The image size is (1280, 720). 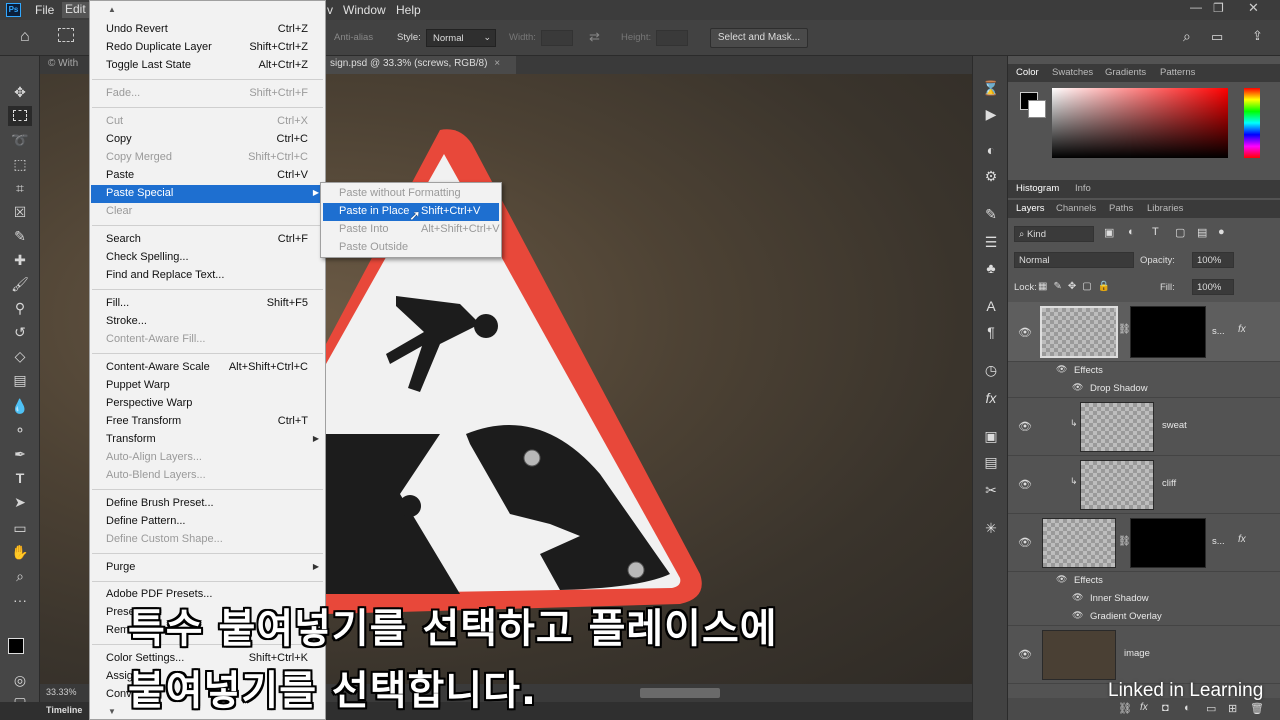 What do you see at coordinates (1144, 389) in the screenshot?
I see `effect-row: 👁 Drop Shadow` at bounding box center [1144, 389].